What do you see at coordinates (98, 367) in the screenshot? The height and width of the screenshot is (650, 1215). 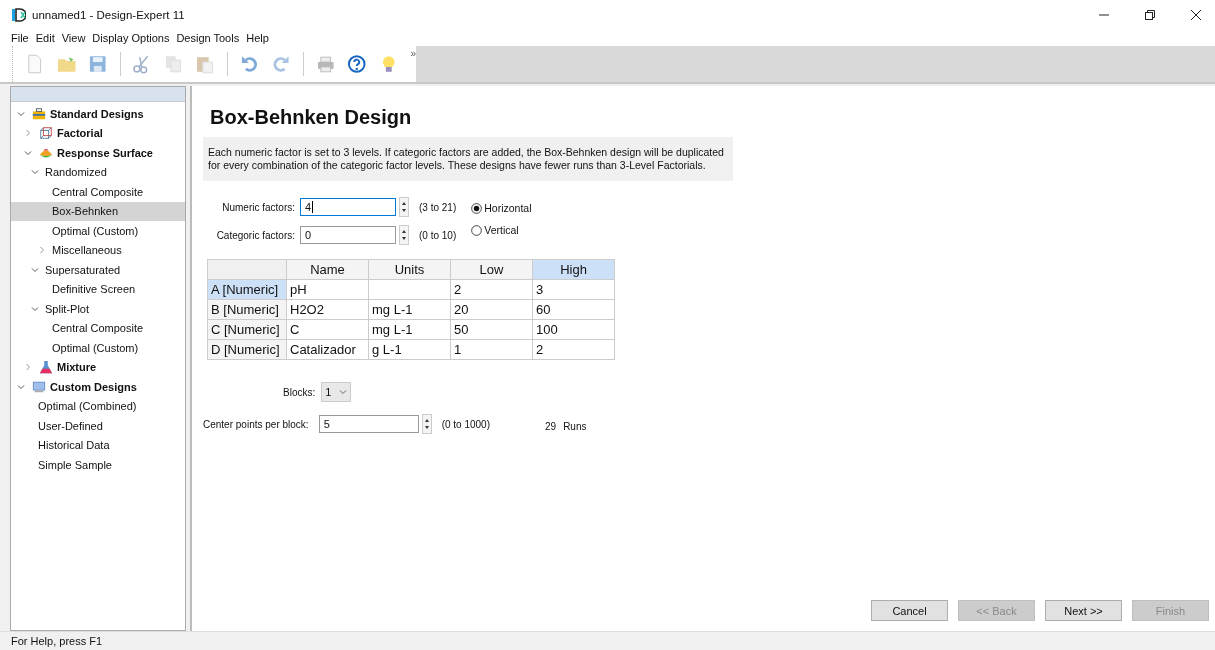 I see `tree-item: Mixture` at bounding box center [98, 367].